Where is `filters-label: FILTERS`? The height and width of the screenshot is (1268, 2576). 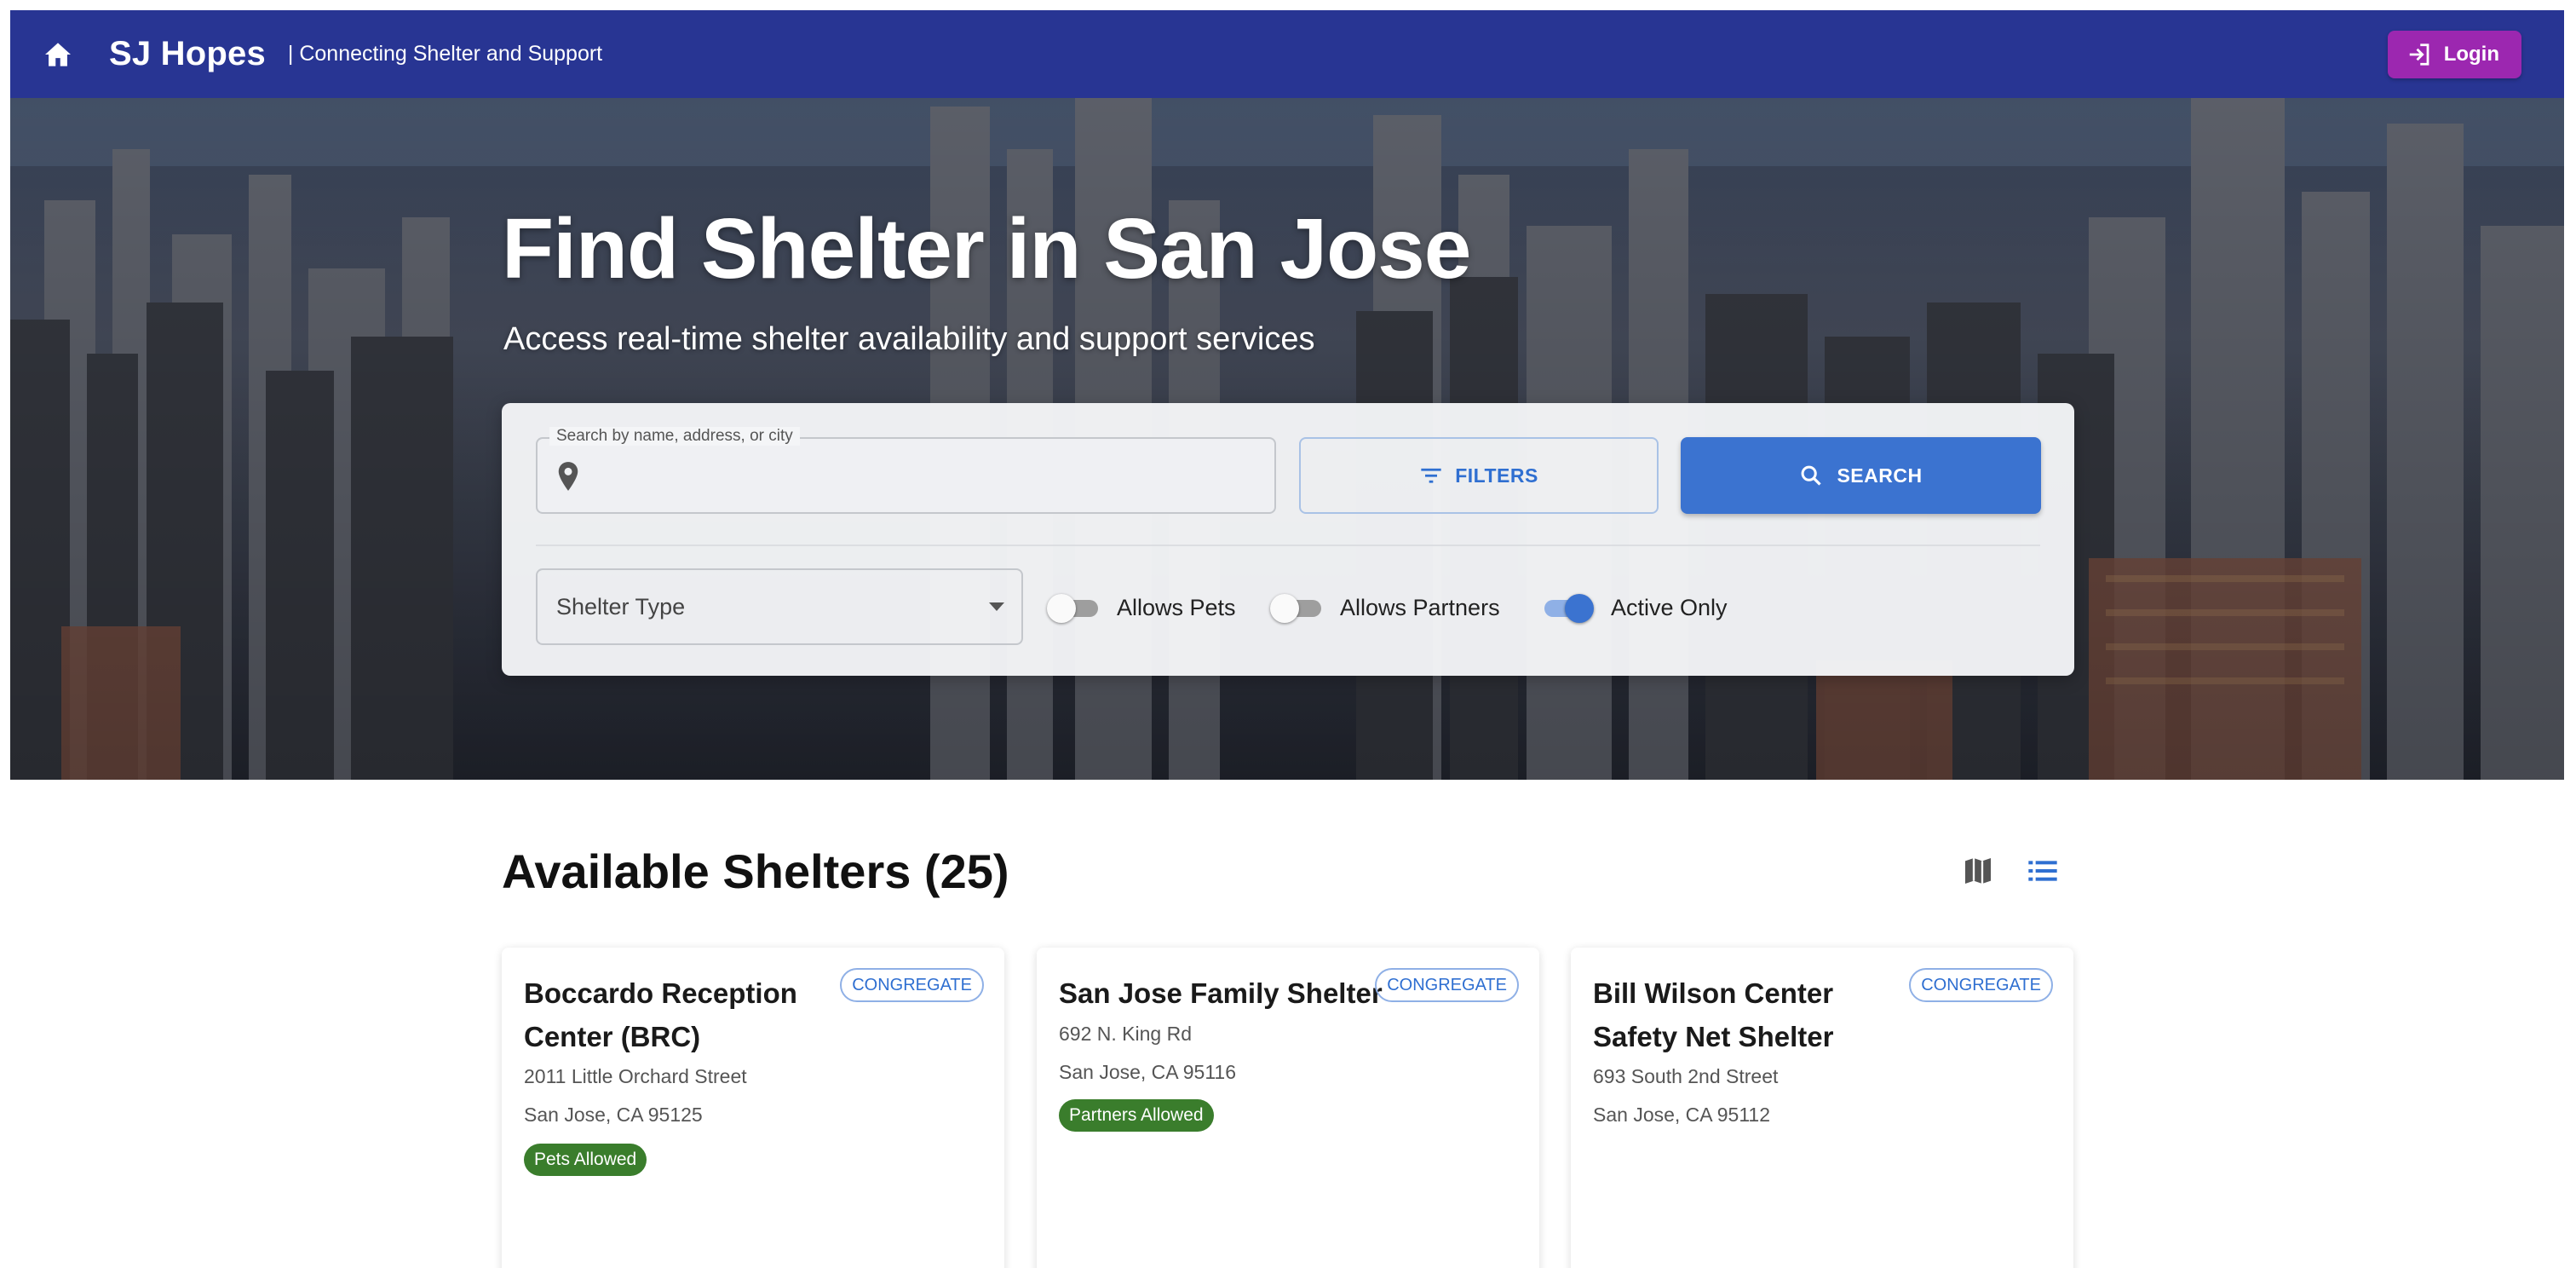 filters-label: FILTERS is located at coordinates (1496, 475).